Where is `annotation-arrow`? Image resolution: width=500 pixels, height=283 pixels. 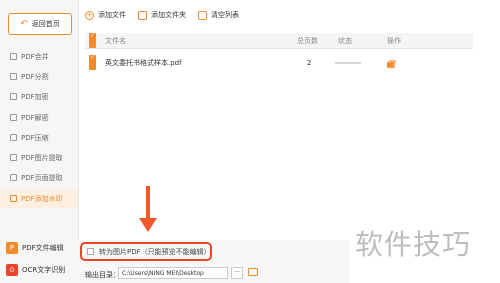
annotation-arrow is located at coordinates (148, 209).